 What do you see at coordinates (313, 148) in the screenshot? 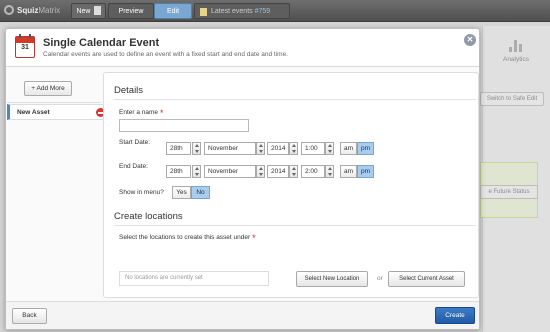
I see `start-time-field: 1:00` at bounding box center [313, 148].